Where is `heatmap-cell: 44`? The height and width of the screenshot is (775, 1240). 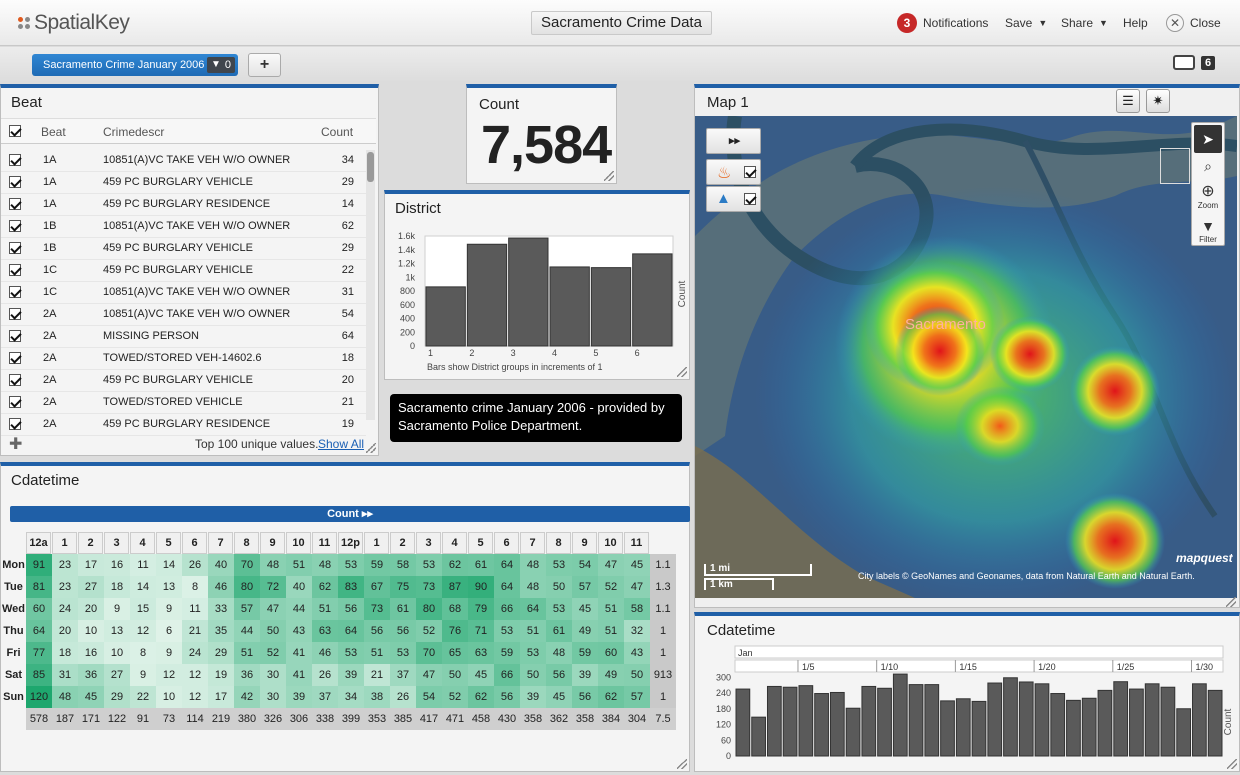
heatmap-cell: 44 is located at coordinates (247, 631).